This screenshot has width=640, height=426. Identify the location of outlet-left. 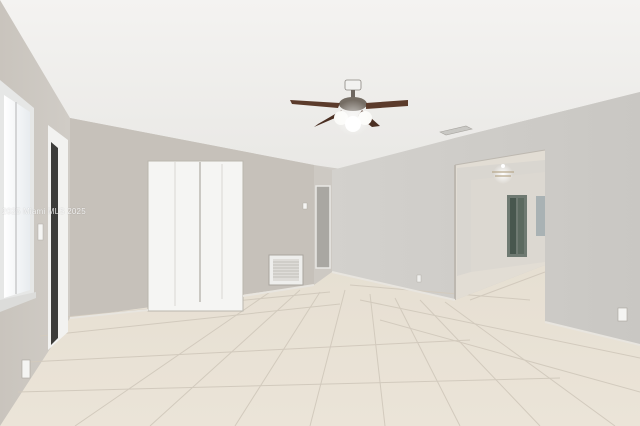
(26, 369).